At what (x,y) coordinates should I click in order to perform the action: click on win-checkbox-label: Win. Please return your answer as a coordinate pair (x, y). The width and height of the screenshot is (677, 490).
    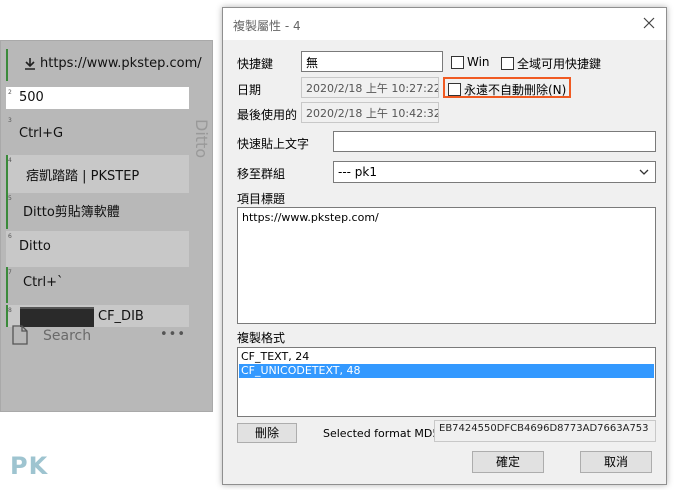
    Looking at the image, I should click on (478, 62).